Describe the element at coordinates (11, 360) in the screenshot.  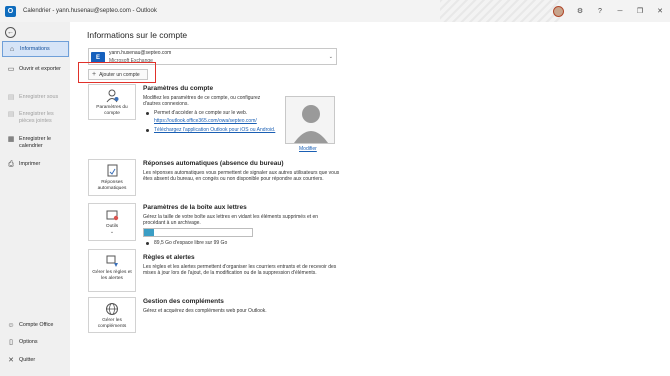
I see `close-icon: ✕` at that location.